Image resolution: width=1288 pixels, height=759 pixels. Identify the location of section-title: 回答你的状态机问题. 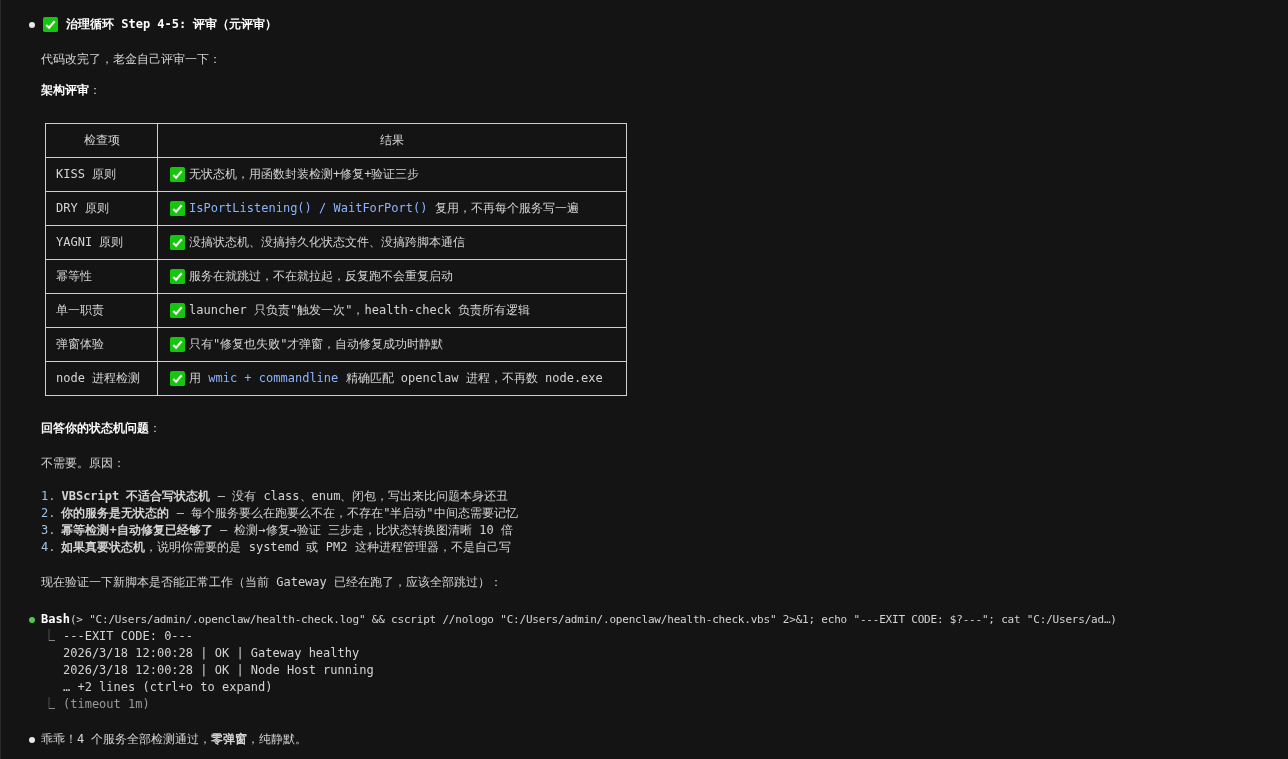
(95, 428).